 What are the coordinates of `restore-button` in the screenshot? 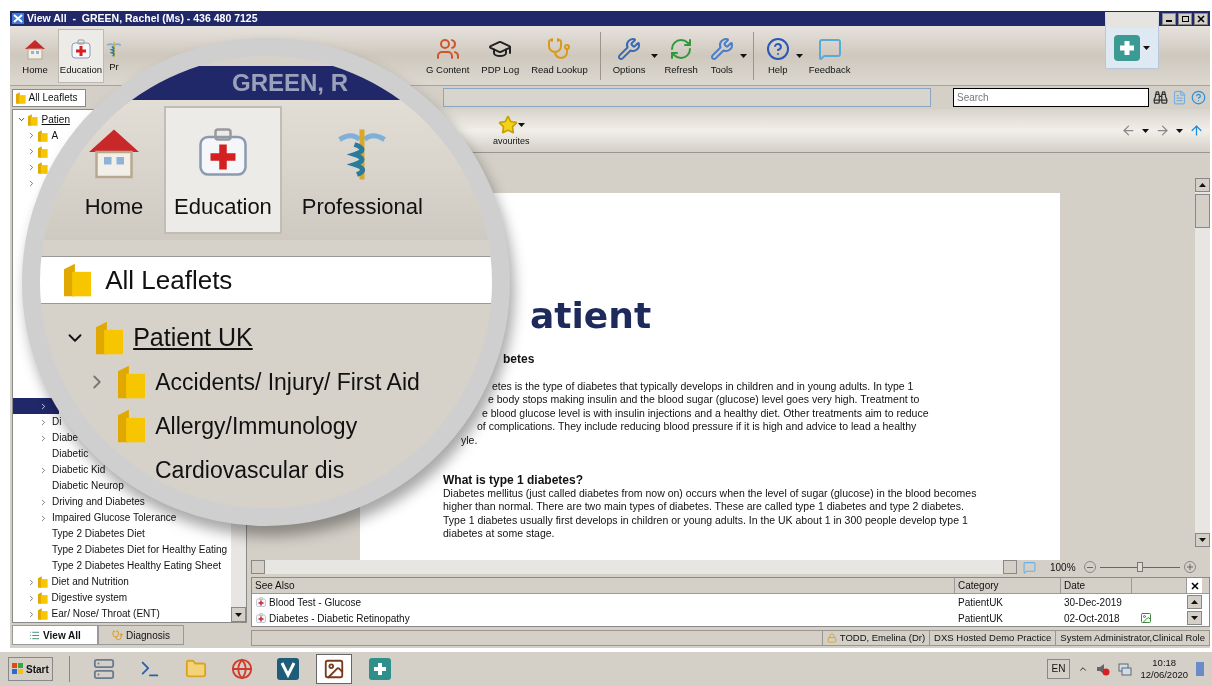 It's located at (1185, 18).